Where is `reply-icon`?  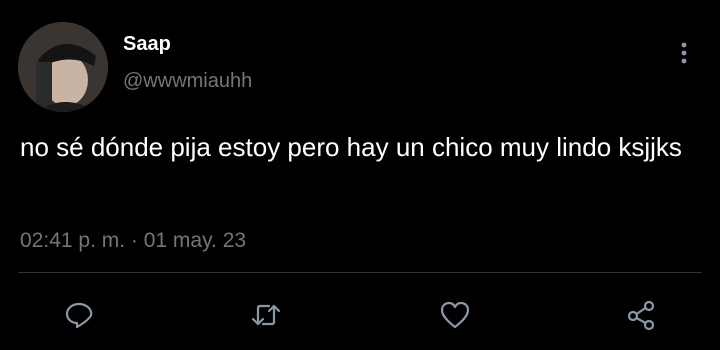
reply-icon is located at coordinates (79, 315).